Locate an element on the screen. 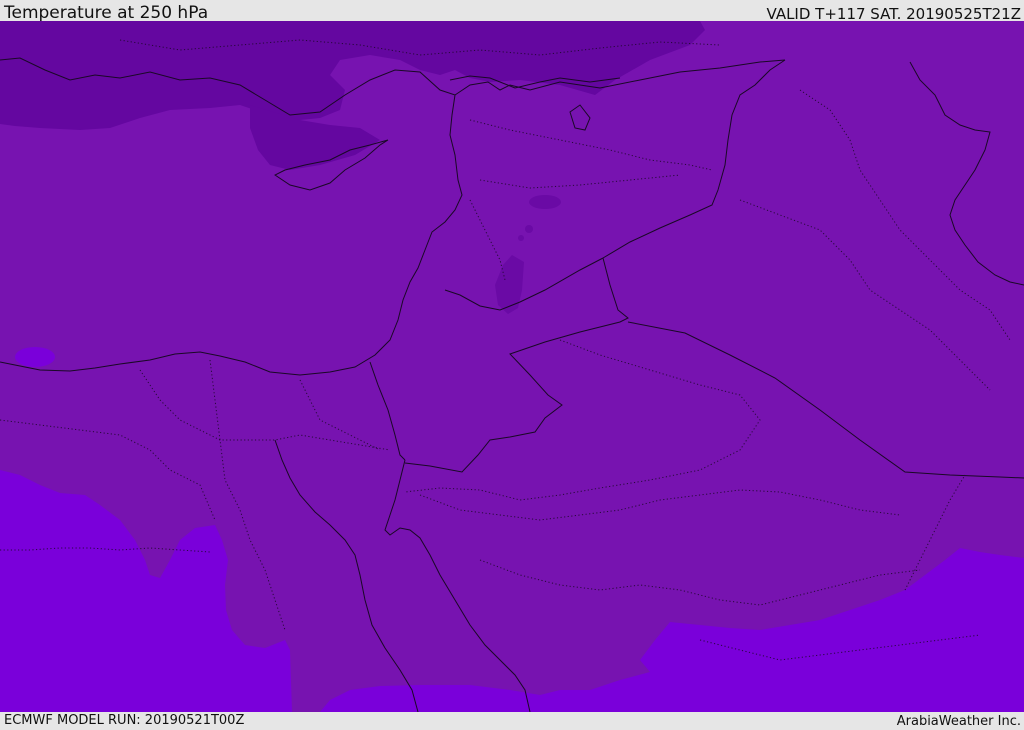 The image size is (1024, 730). map-title: Temperature at 250 hPa is located at coordinates (106, 13).